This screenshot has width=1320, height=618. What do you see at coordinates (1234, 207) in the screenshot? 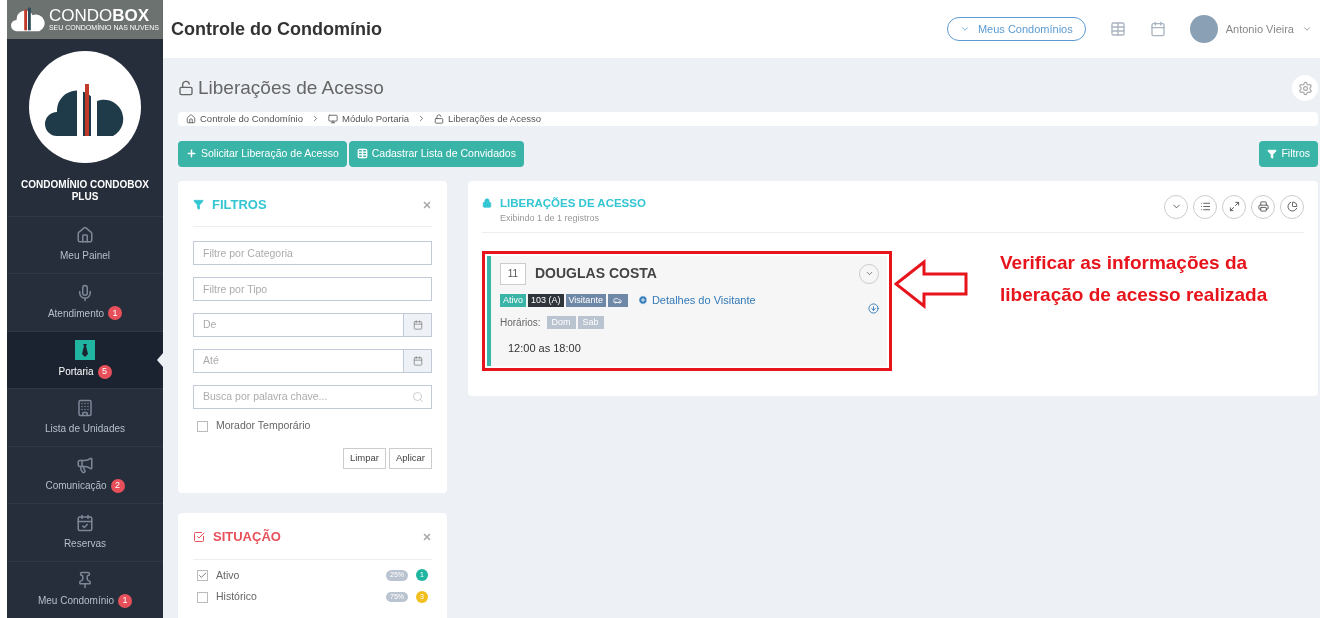
I see `expand-icon` at bounding box center [1234, 207].